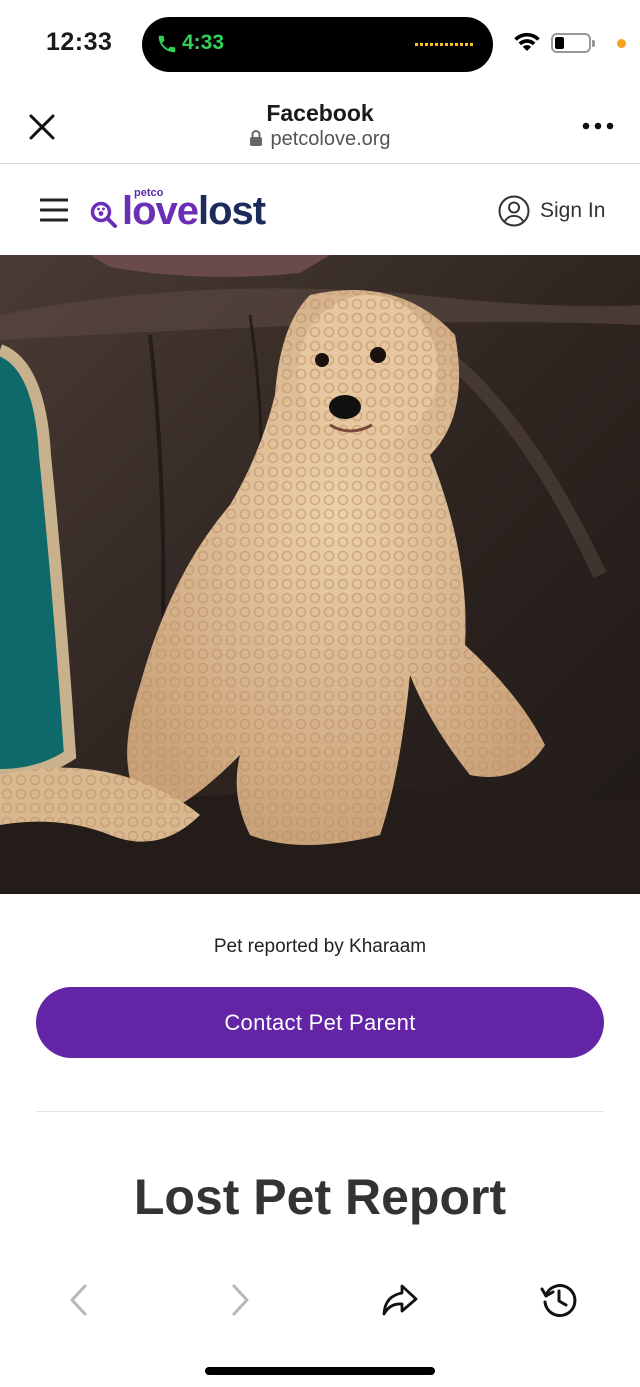 The height and width of the screenshot is (1387, 640). I want to click on sign-in-label: Sign In, so click(573, 210).